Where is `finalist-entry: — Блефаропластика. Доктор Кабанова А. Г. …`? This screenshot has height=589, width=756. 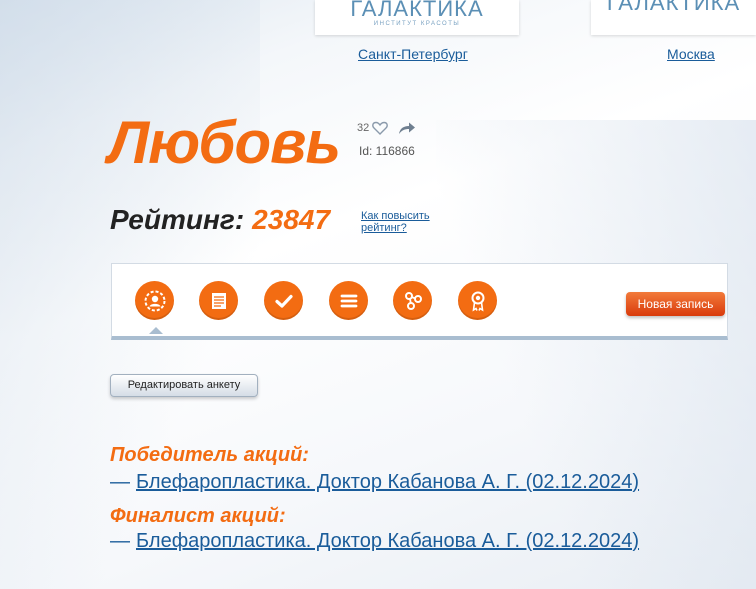 finalist-entry: — Блефаропластика. Доктор Кабанова А. Г. … is located at coordinates (374, 541).